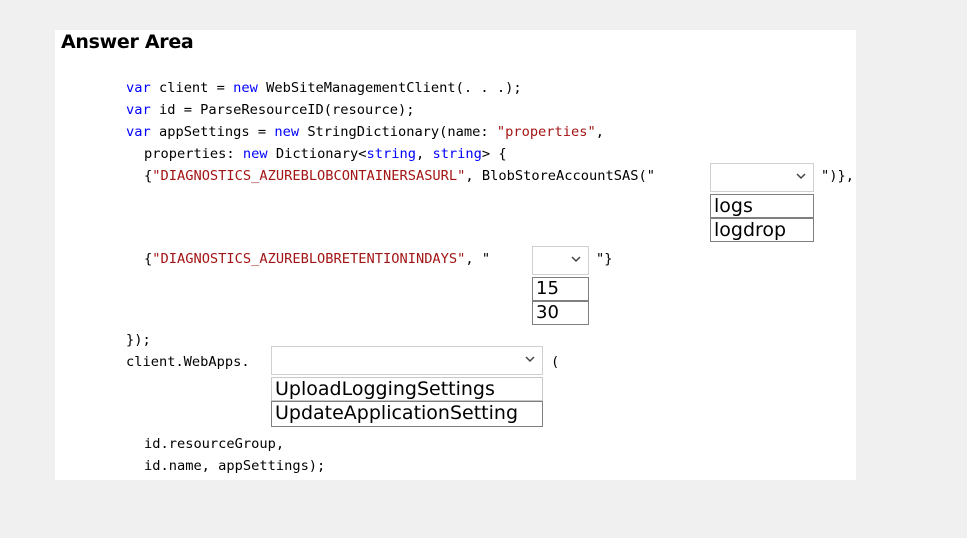  I want to click on retention-options: 15 30, so click(560, 301).